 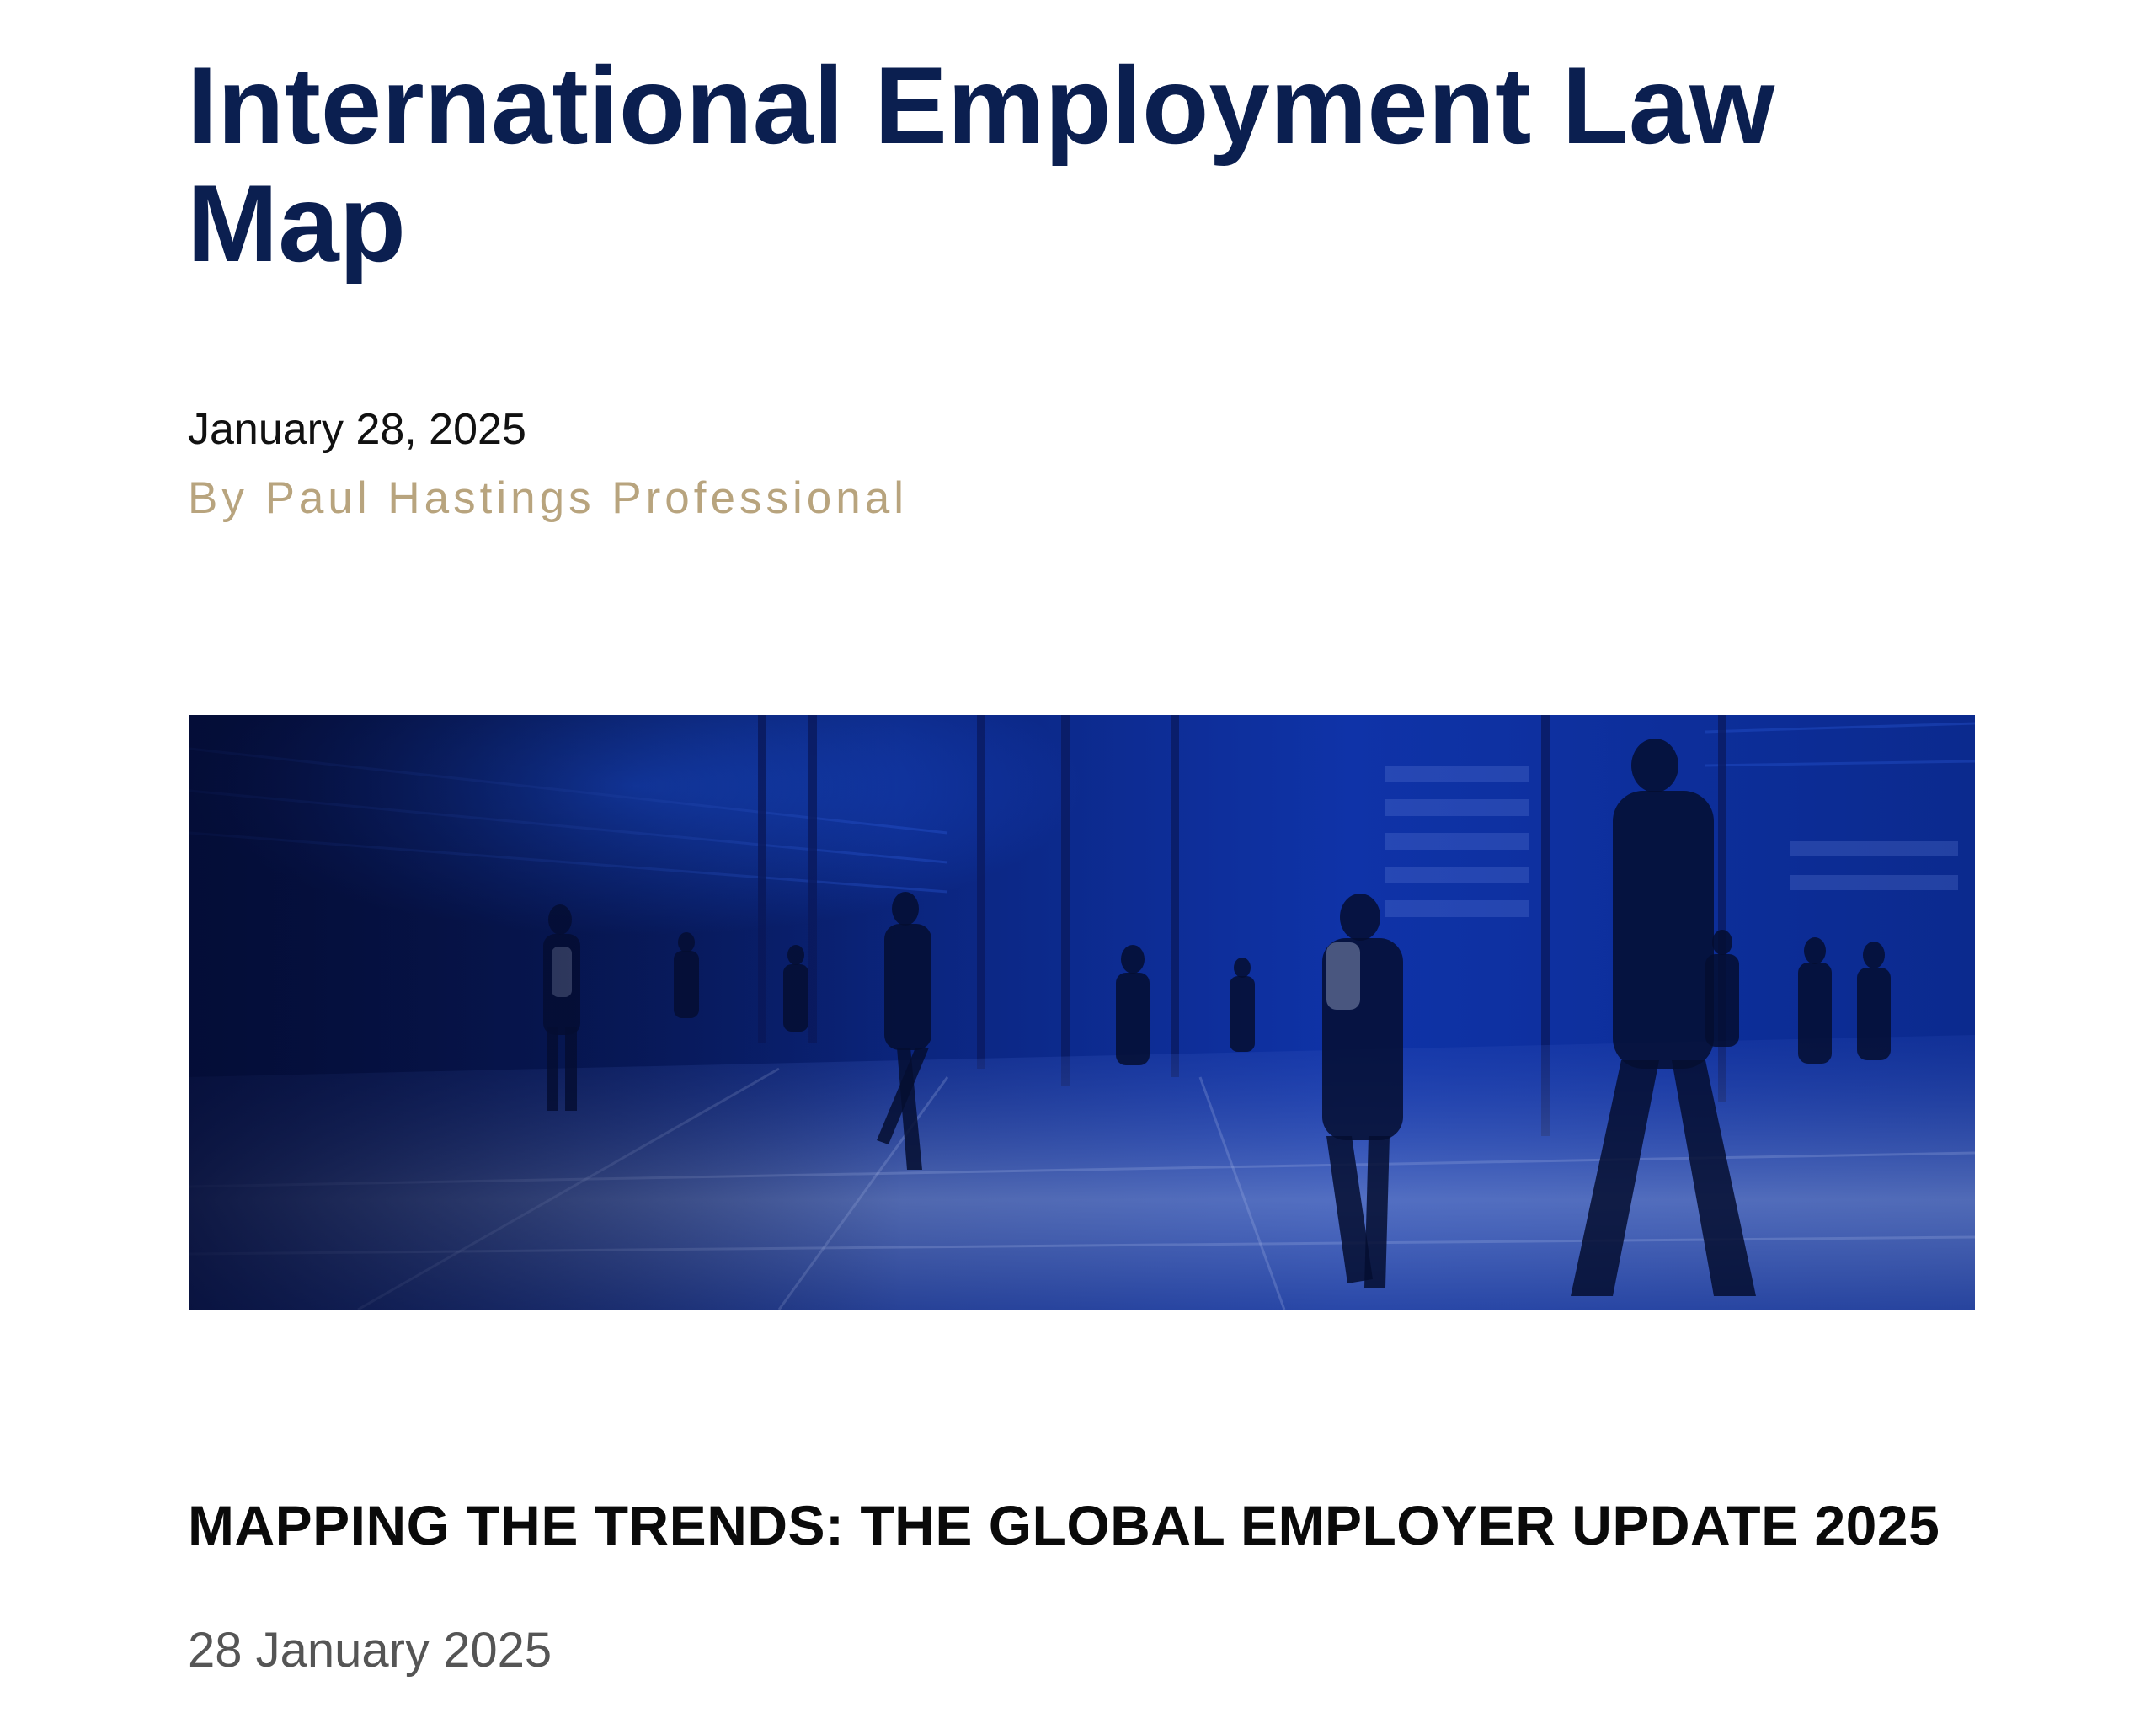 What do you see at coordinates (227, 498) in the screenshot?
I see `byline-prefix: By` at bounding box center [227, 498].